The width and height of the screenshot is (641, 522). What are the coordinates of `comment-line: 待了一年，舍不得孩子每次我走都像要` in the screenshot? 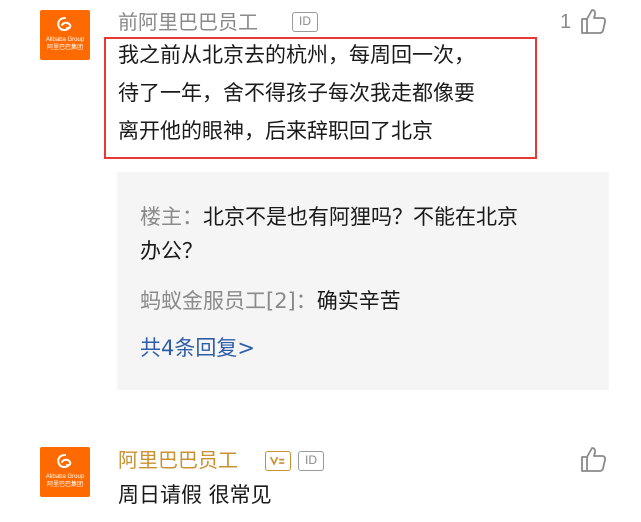 It's located at (296, 93).